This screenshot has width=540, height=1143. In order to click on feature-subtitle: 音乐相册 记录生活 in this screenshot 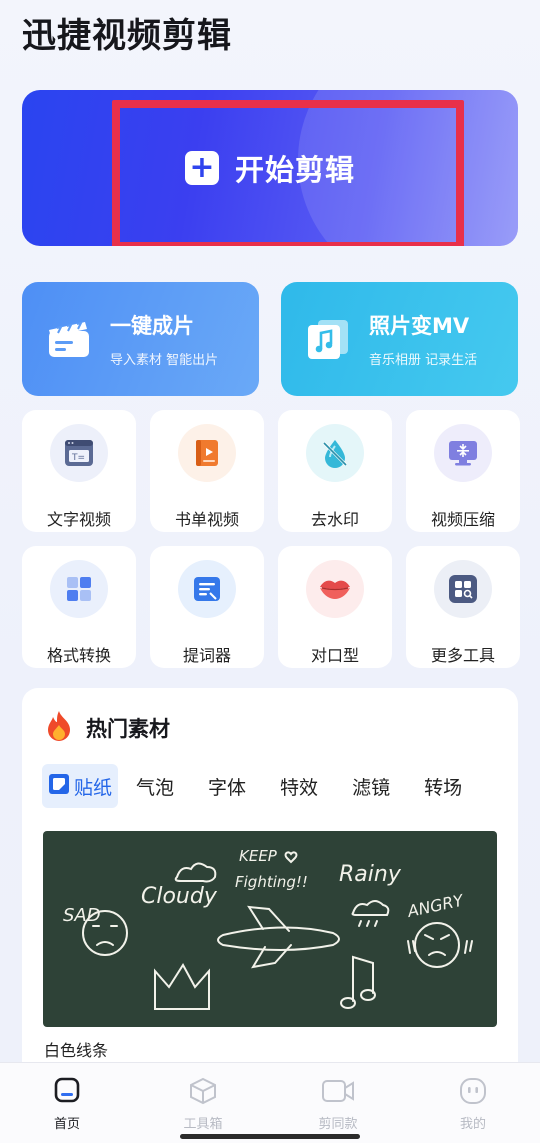, I will do `click(423, 360)`.